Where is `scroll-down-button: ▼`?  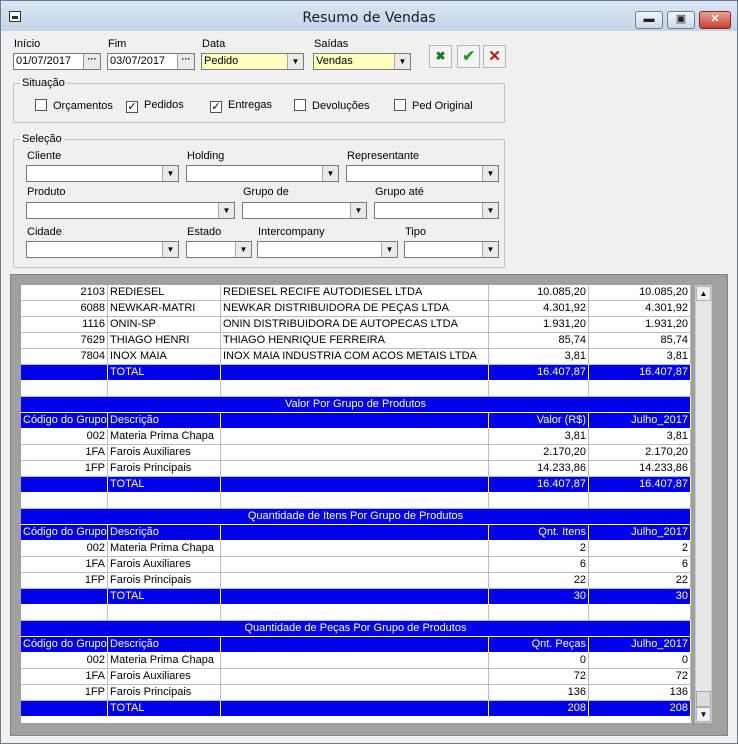 scroll-down-button: ▼ is located at coordinates (703, 714).